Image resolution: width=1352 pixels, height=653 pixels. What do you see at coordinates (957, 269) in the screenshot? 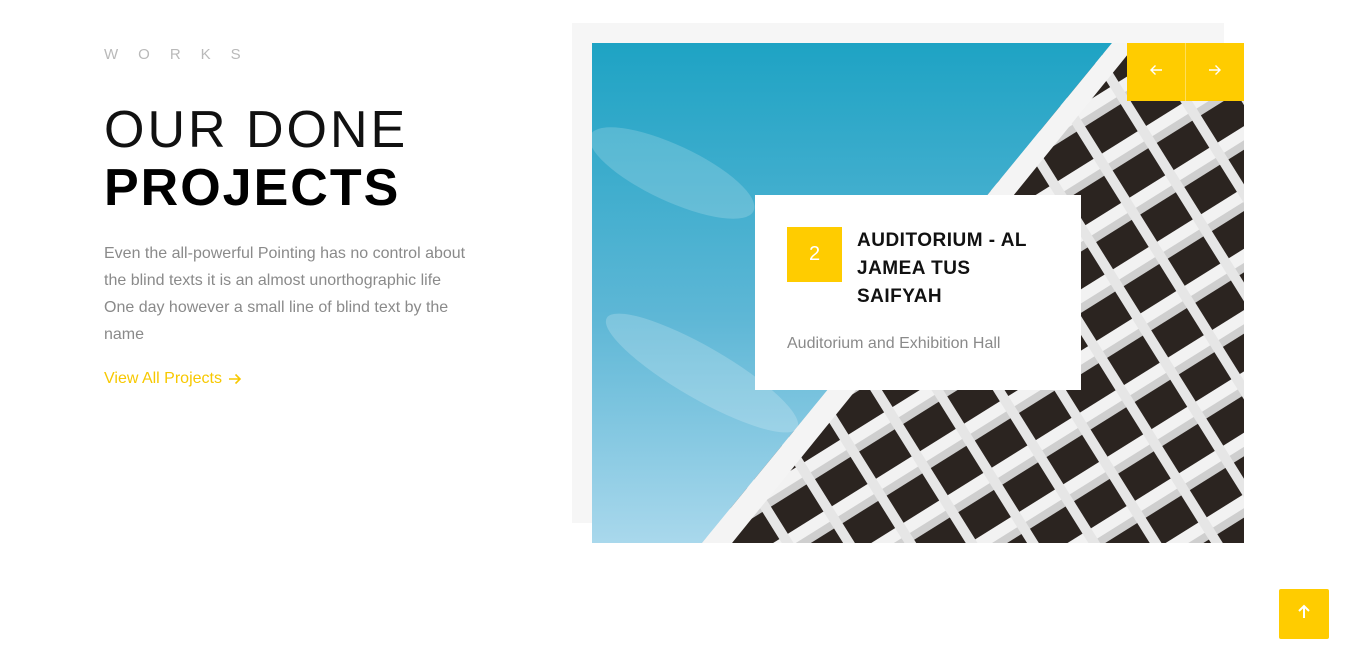
I see `project-title: AUDITORIUM - AL JAMEA TUS SAIFYAH` at bounding box center [957, 269].